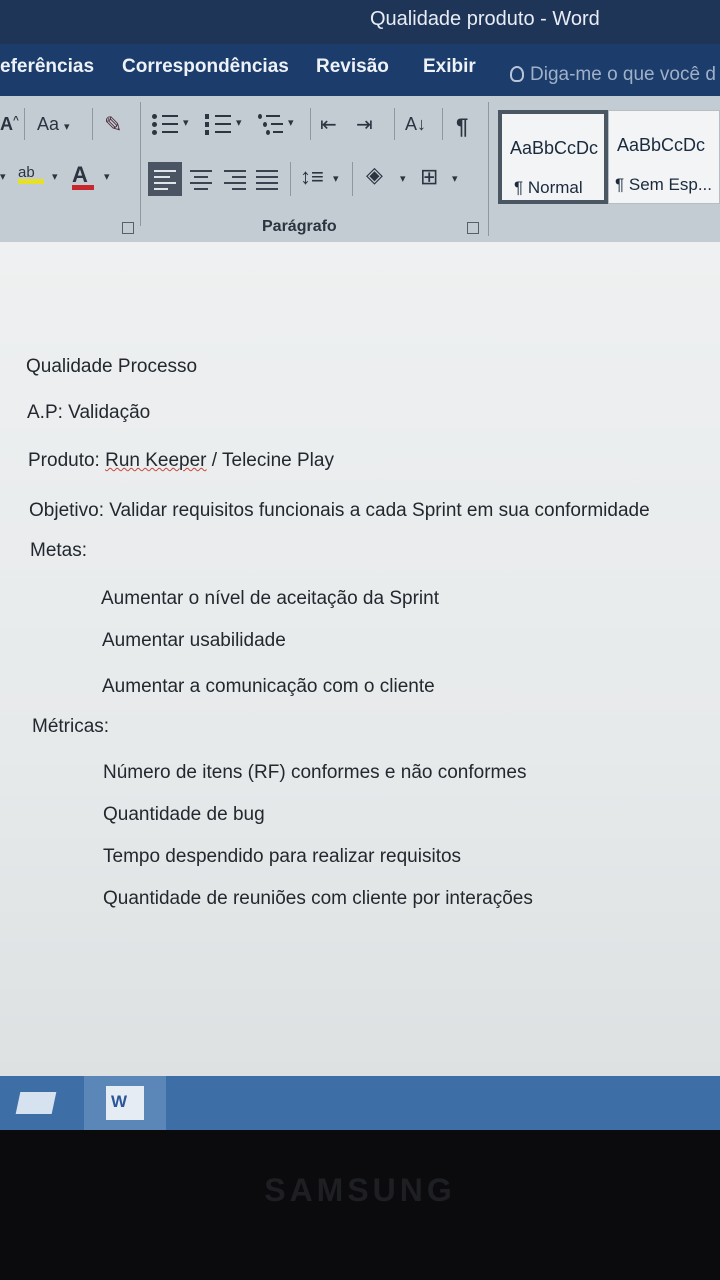  What do you see at coordinates (71, 726) in the screenshot?
I see `doc-metricas-label: Métricas:` at bounding box center [71, 726].